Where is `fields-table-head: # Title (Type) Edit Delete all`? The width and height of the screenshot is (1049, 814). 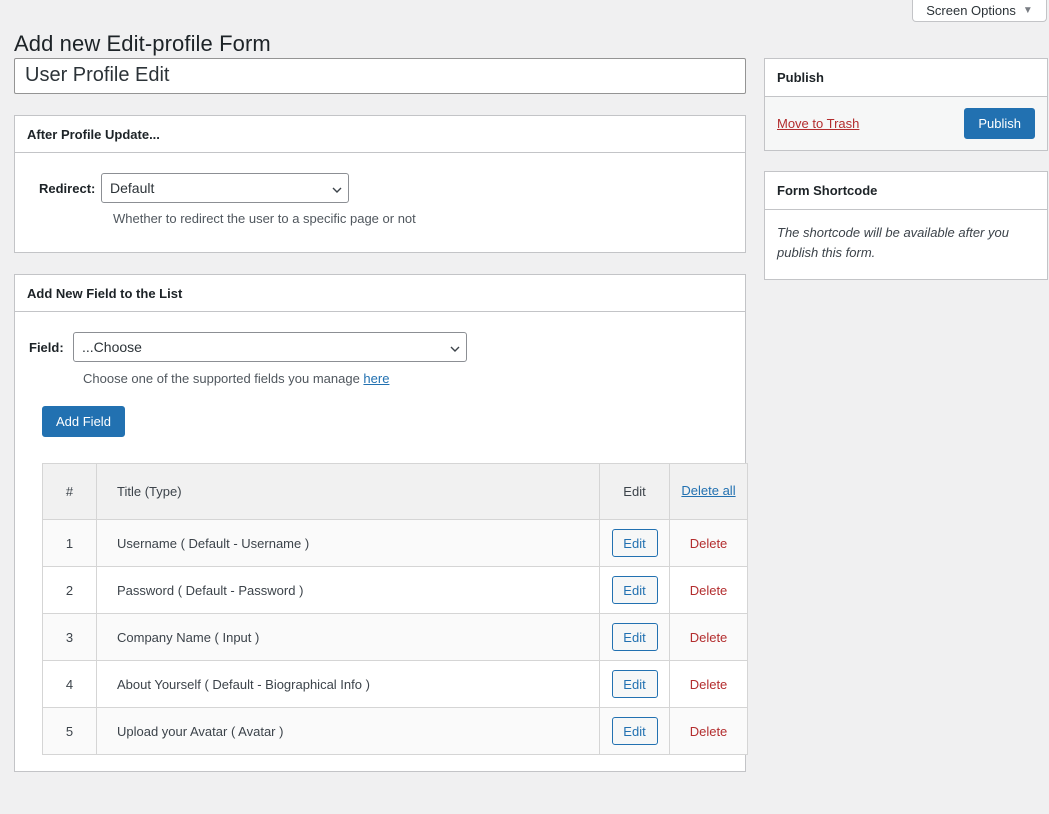 fields-table-head: # Title (Type) Edit Delete all is located at coordinates (395, 491).